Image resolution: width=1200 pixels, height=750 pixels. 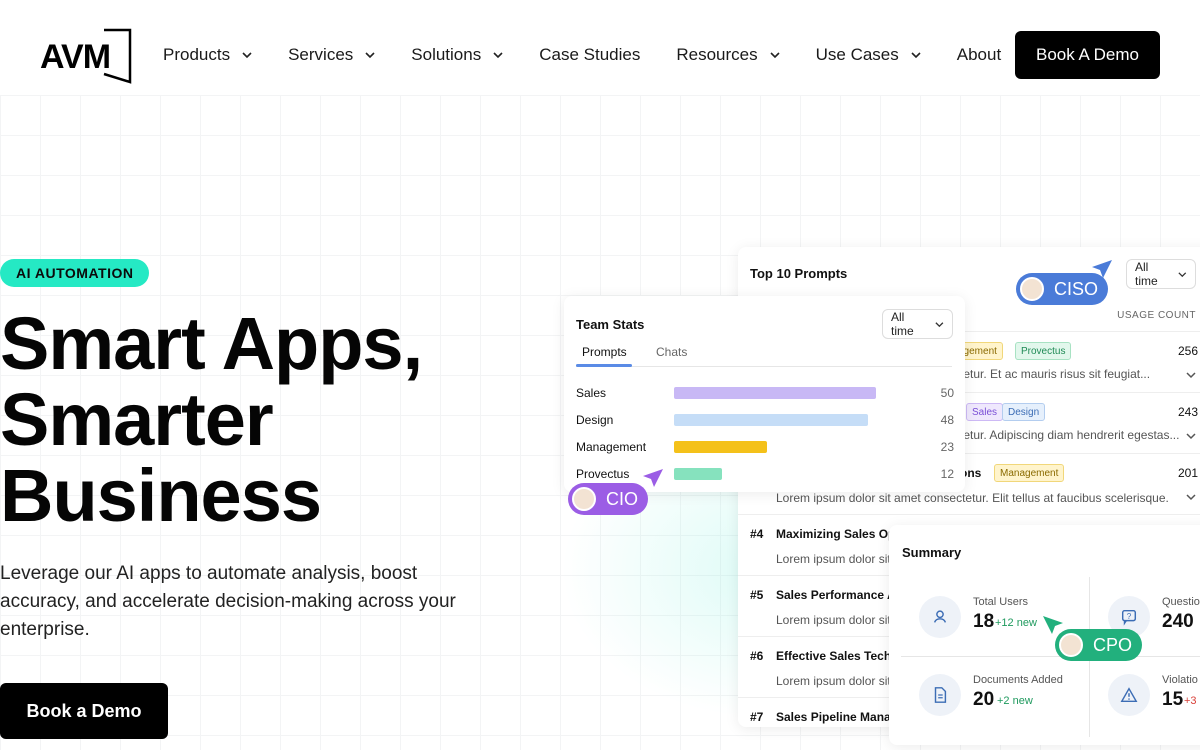 What do you see at coordinates (1016, 623) in the screenshot?
I see `metric-delta: +12 new` at bounding box center [1016, 623].